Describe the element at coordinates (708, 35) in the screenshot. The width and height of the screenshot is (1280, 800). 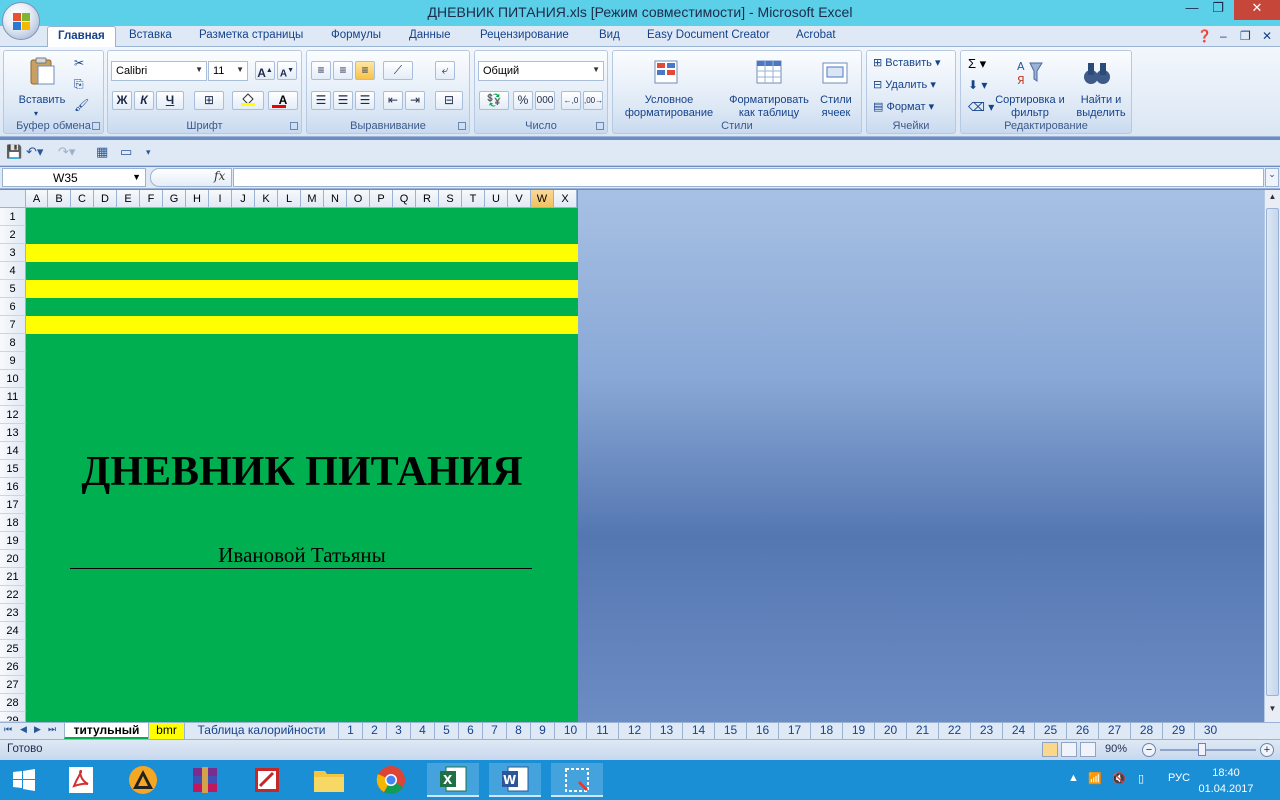
I see `tab-easy-document-creator: Easy Document Creator` at that location.